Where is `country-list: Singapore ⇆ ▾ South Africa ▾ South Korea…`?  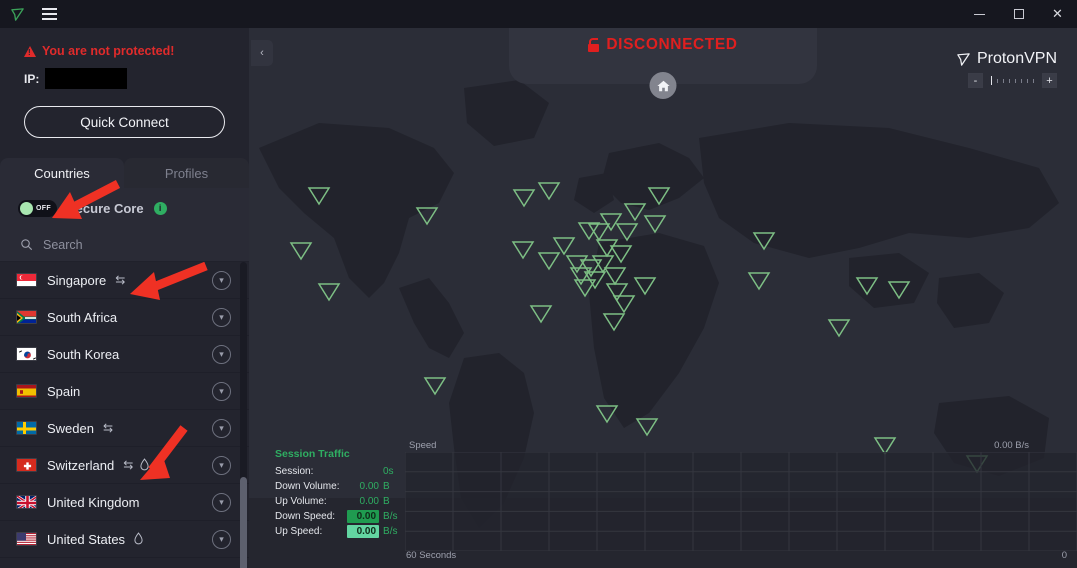
country-list: Singapore ⇆ ▾ South Africa ▾ South Korea… is located at coordinates (124, 415).